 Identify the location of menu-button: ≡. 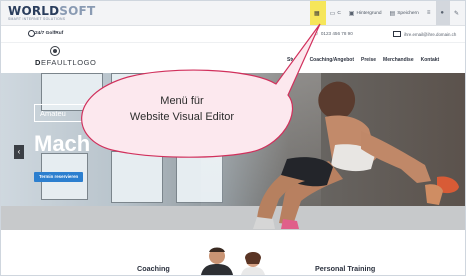
(430, 13).